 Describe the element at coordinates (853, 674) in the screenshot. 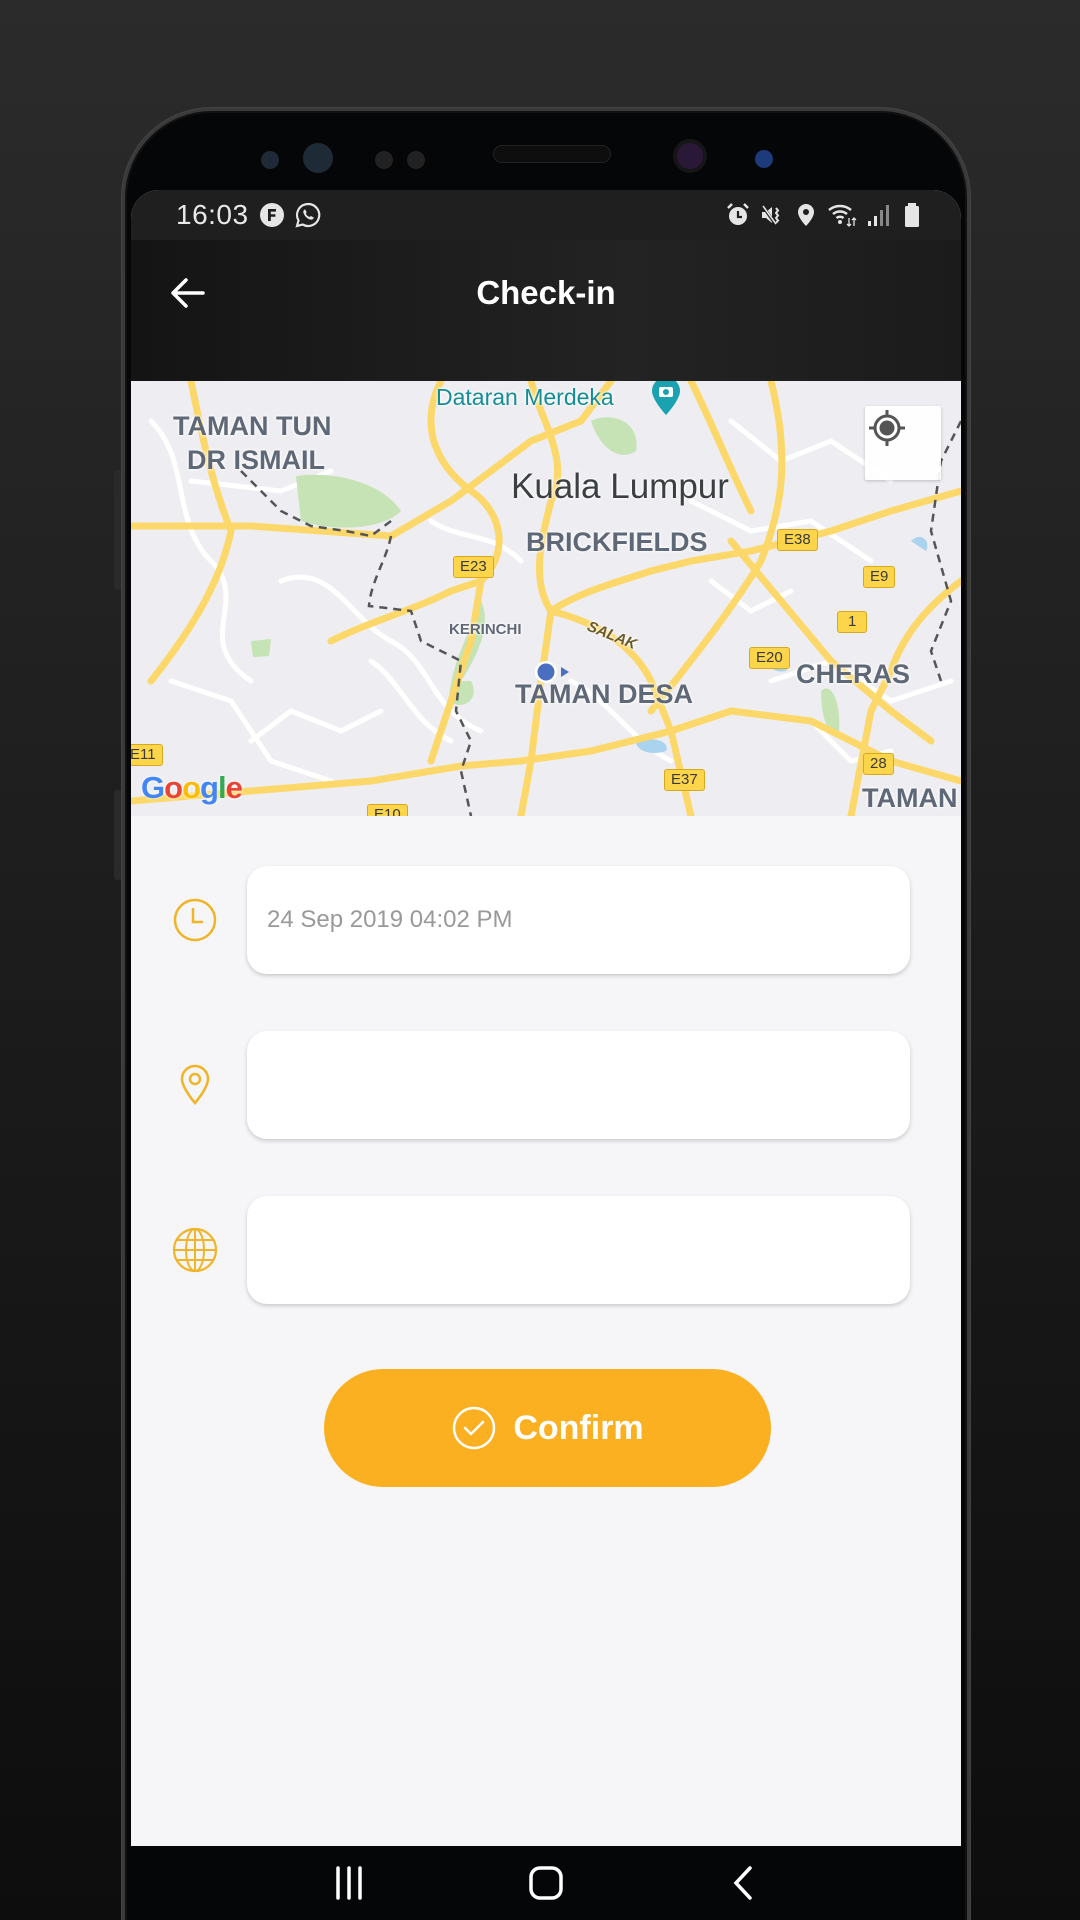

I see `map-label: CHERAS` at that location.